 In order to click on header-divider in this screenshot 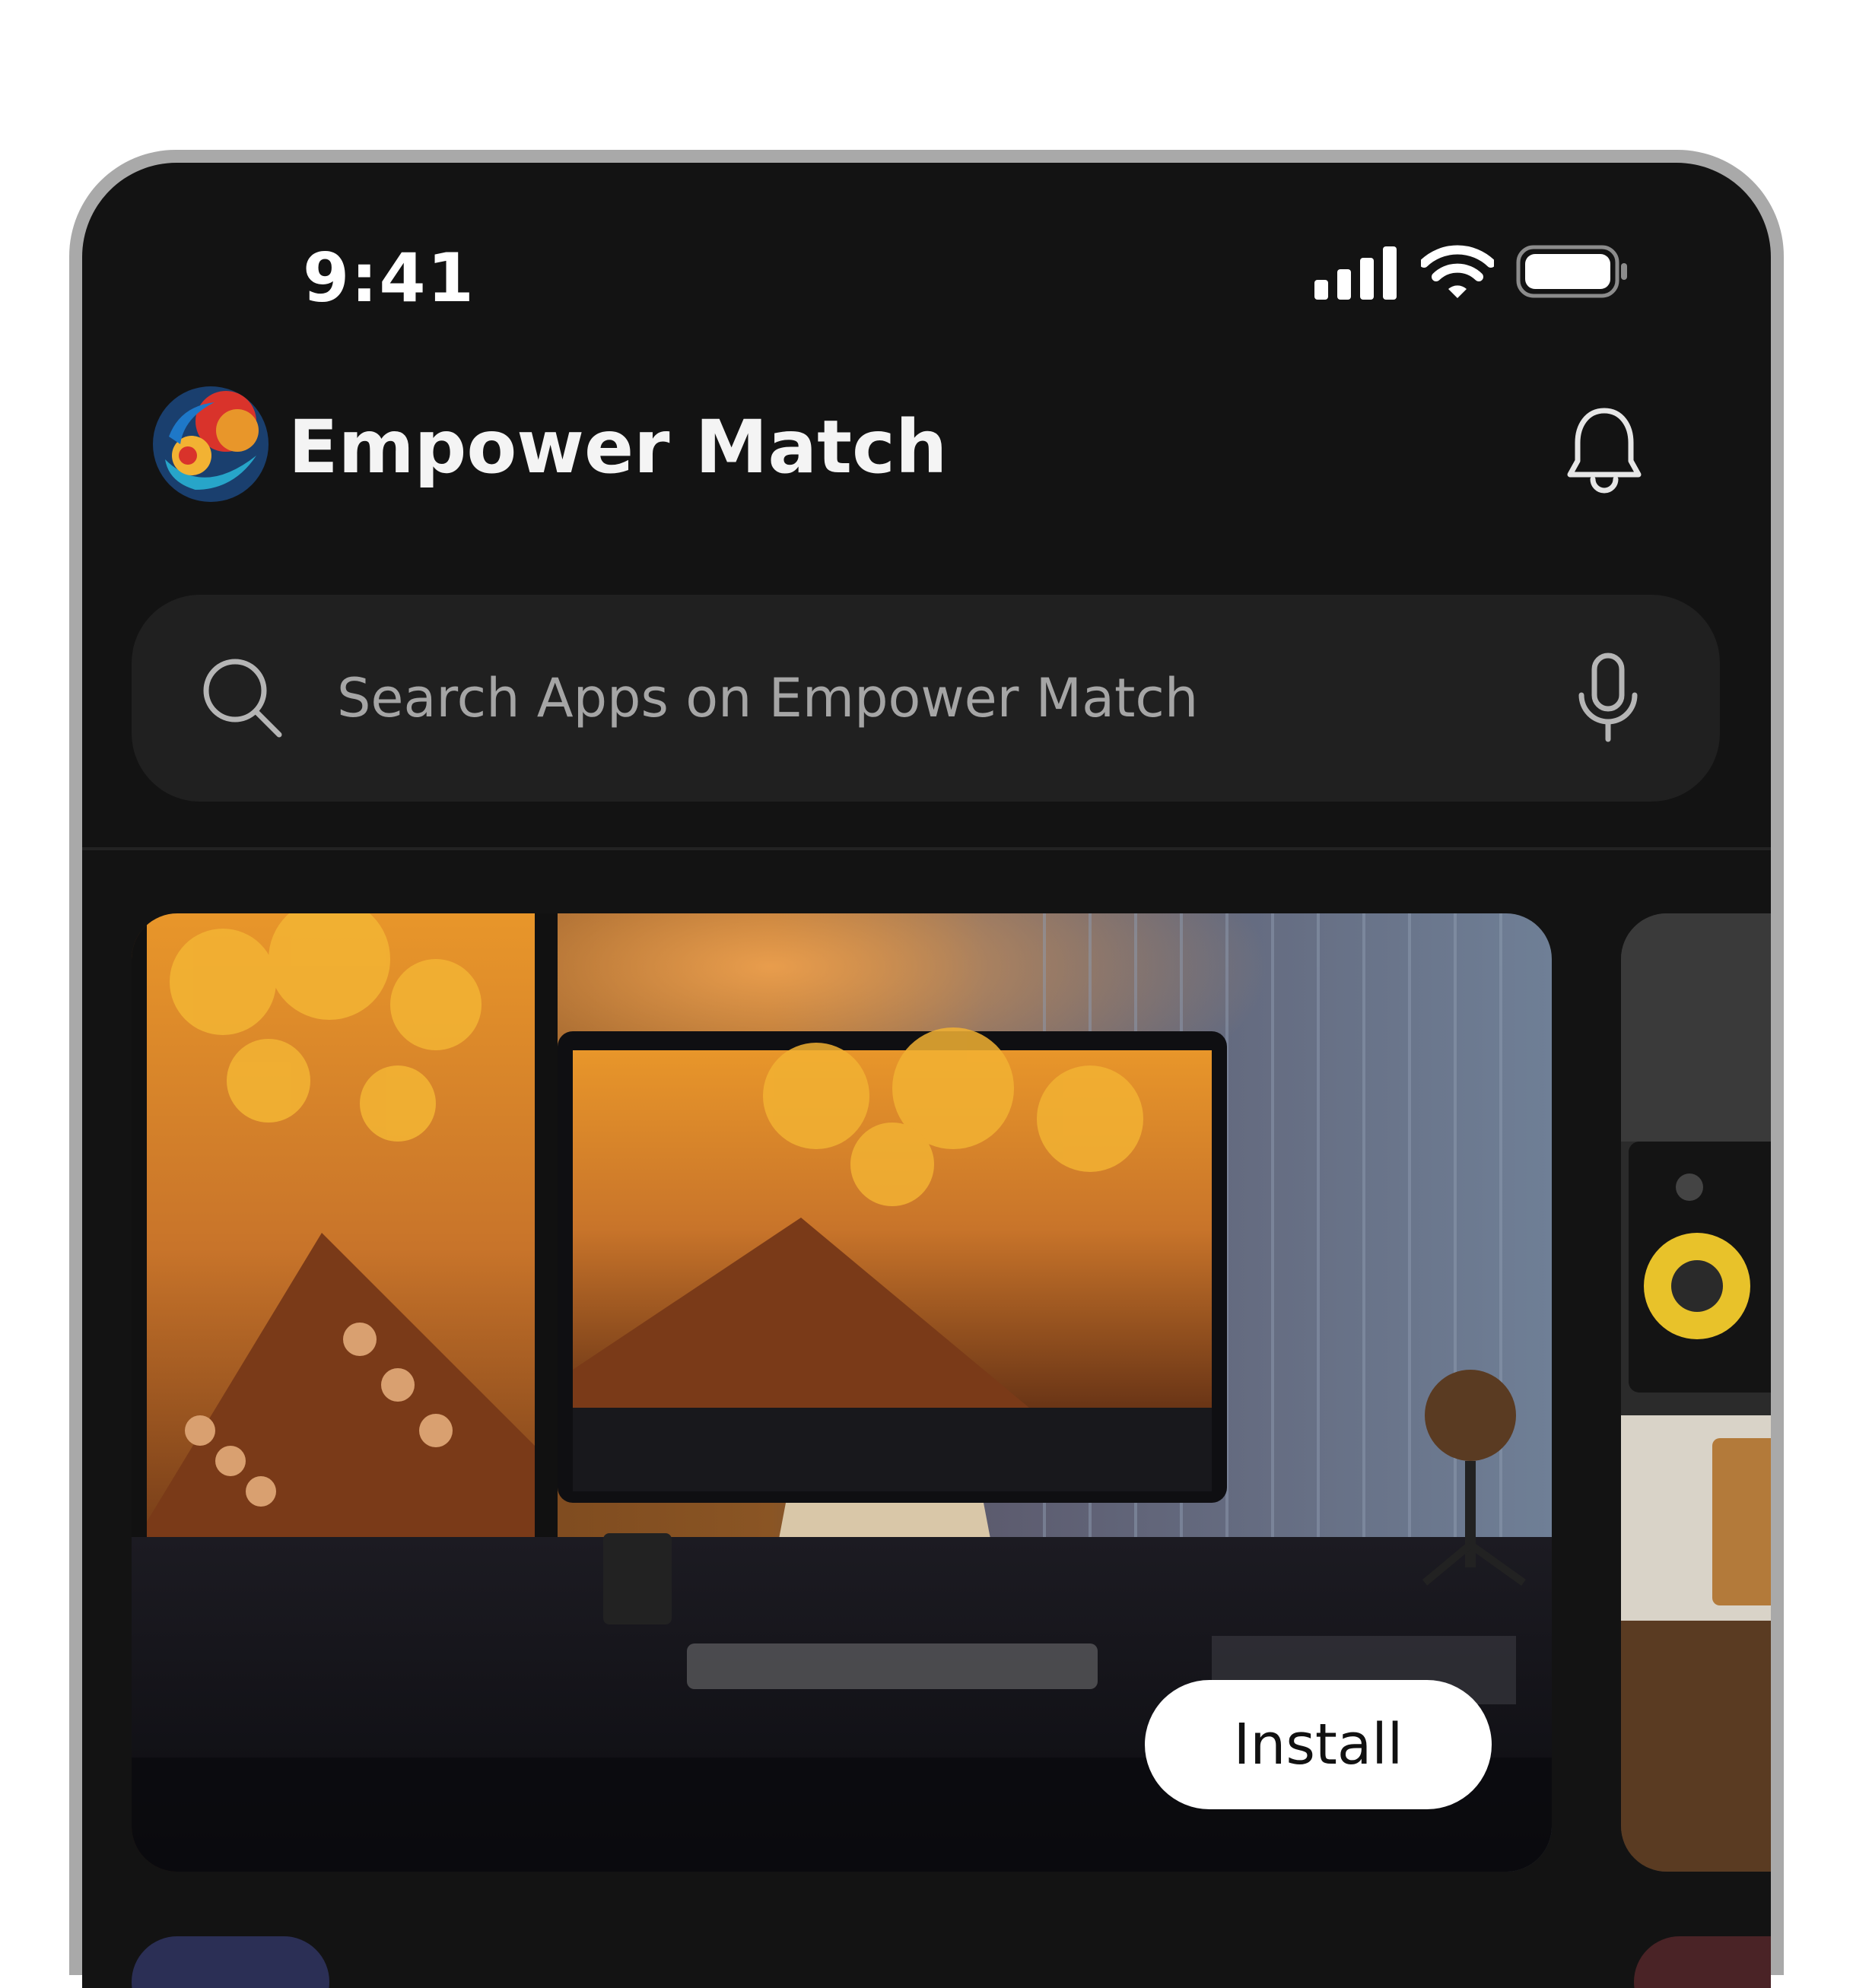, I will do `click(926, 848)`.